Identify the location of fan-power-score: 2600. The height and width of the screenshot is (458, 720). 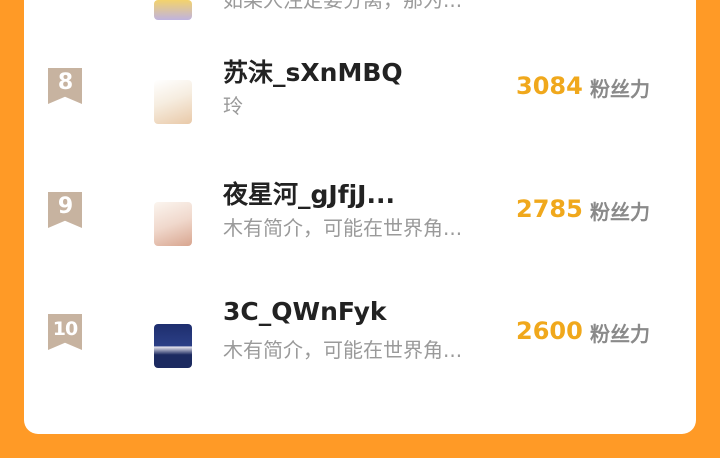
(549, 331).